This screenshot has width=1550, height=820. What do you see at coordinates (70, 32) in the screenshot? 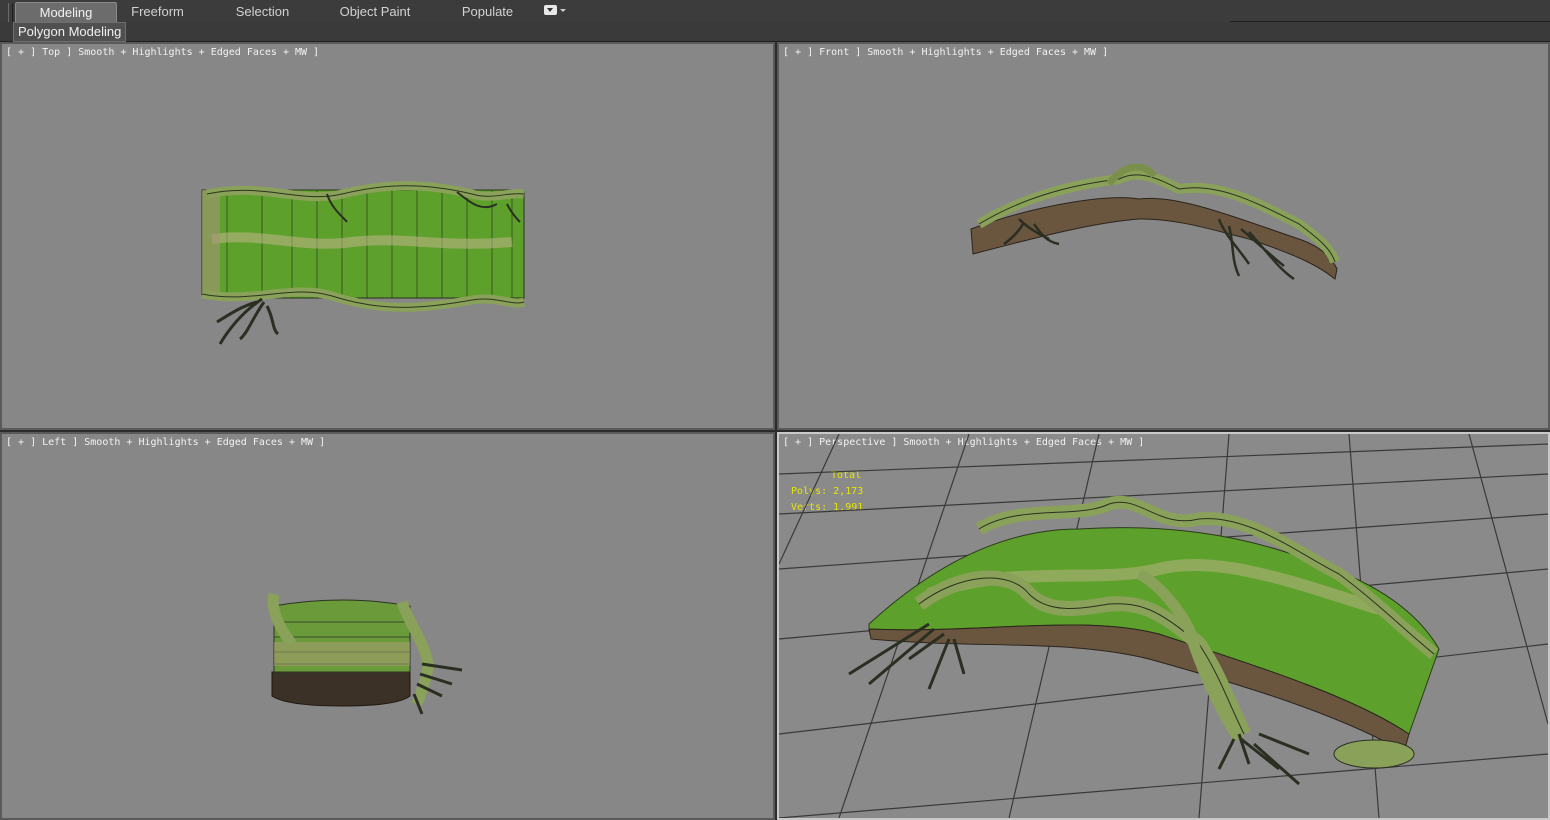
I see `polygon-modeling-panel-tab: Polygon Modeling` at bounding box center [70, 32].